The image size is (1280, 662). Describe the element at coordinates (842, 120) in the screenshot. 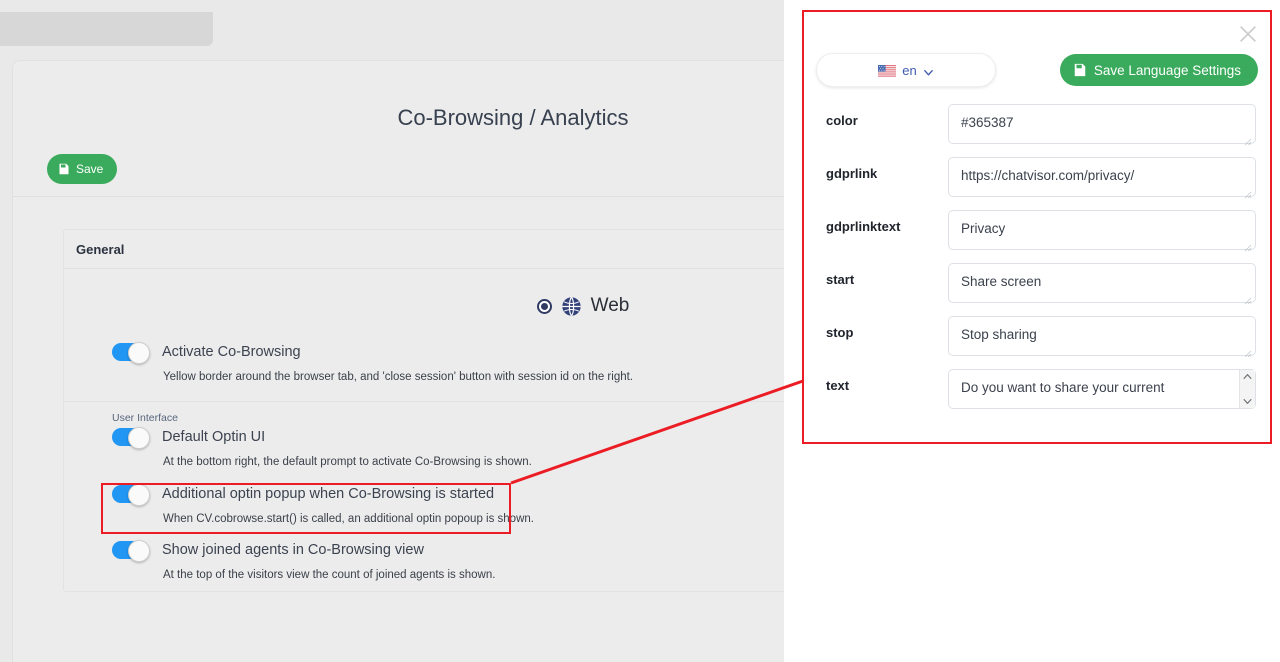

I see `field-label: color` at that location.